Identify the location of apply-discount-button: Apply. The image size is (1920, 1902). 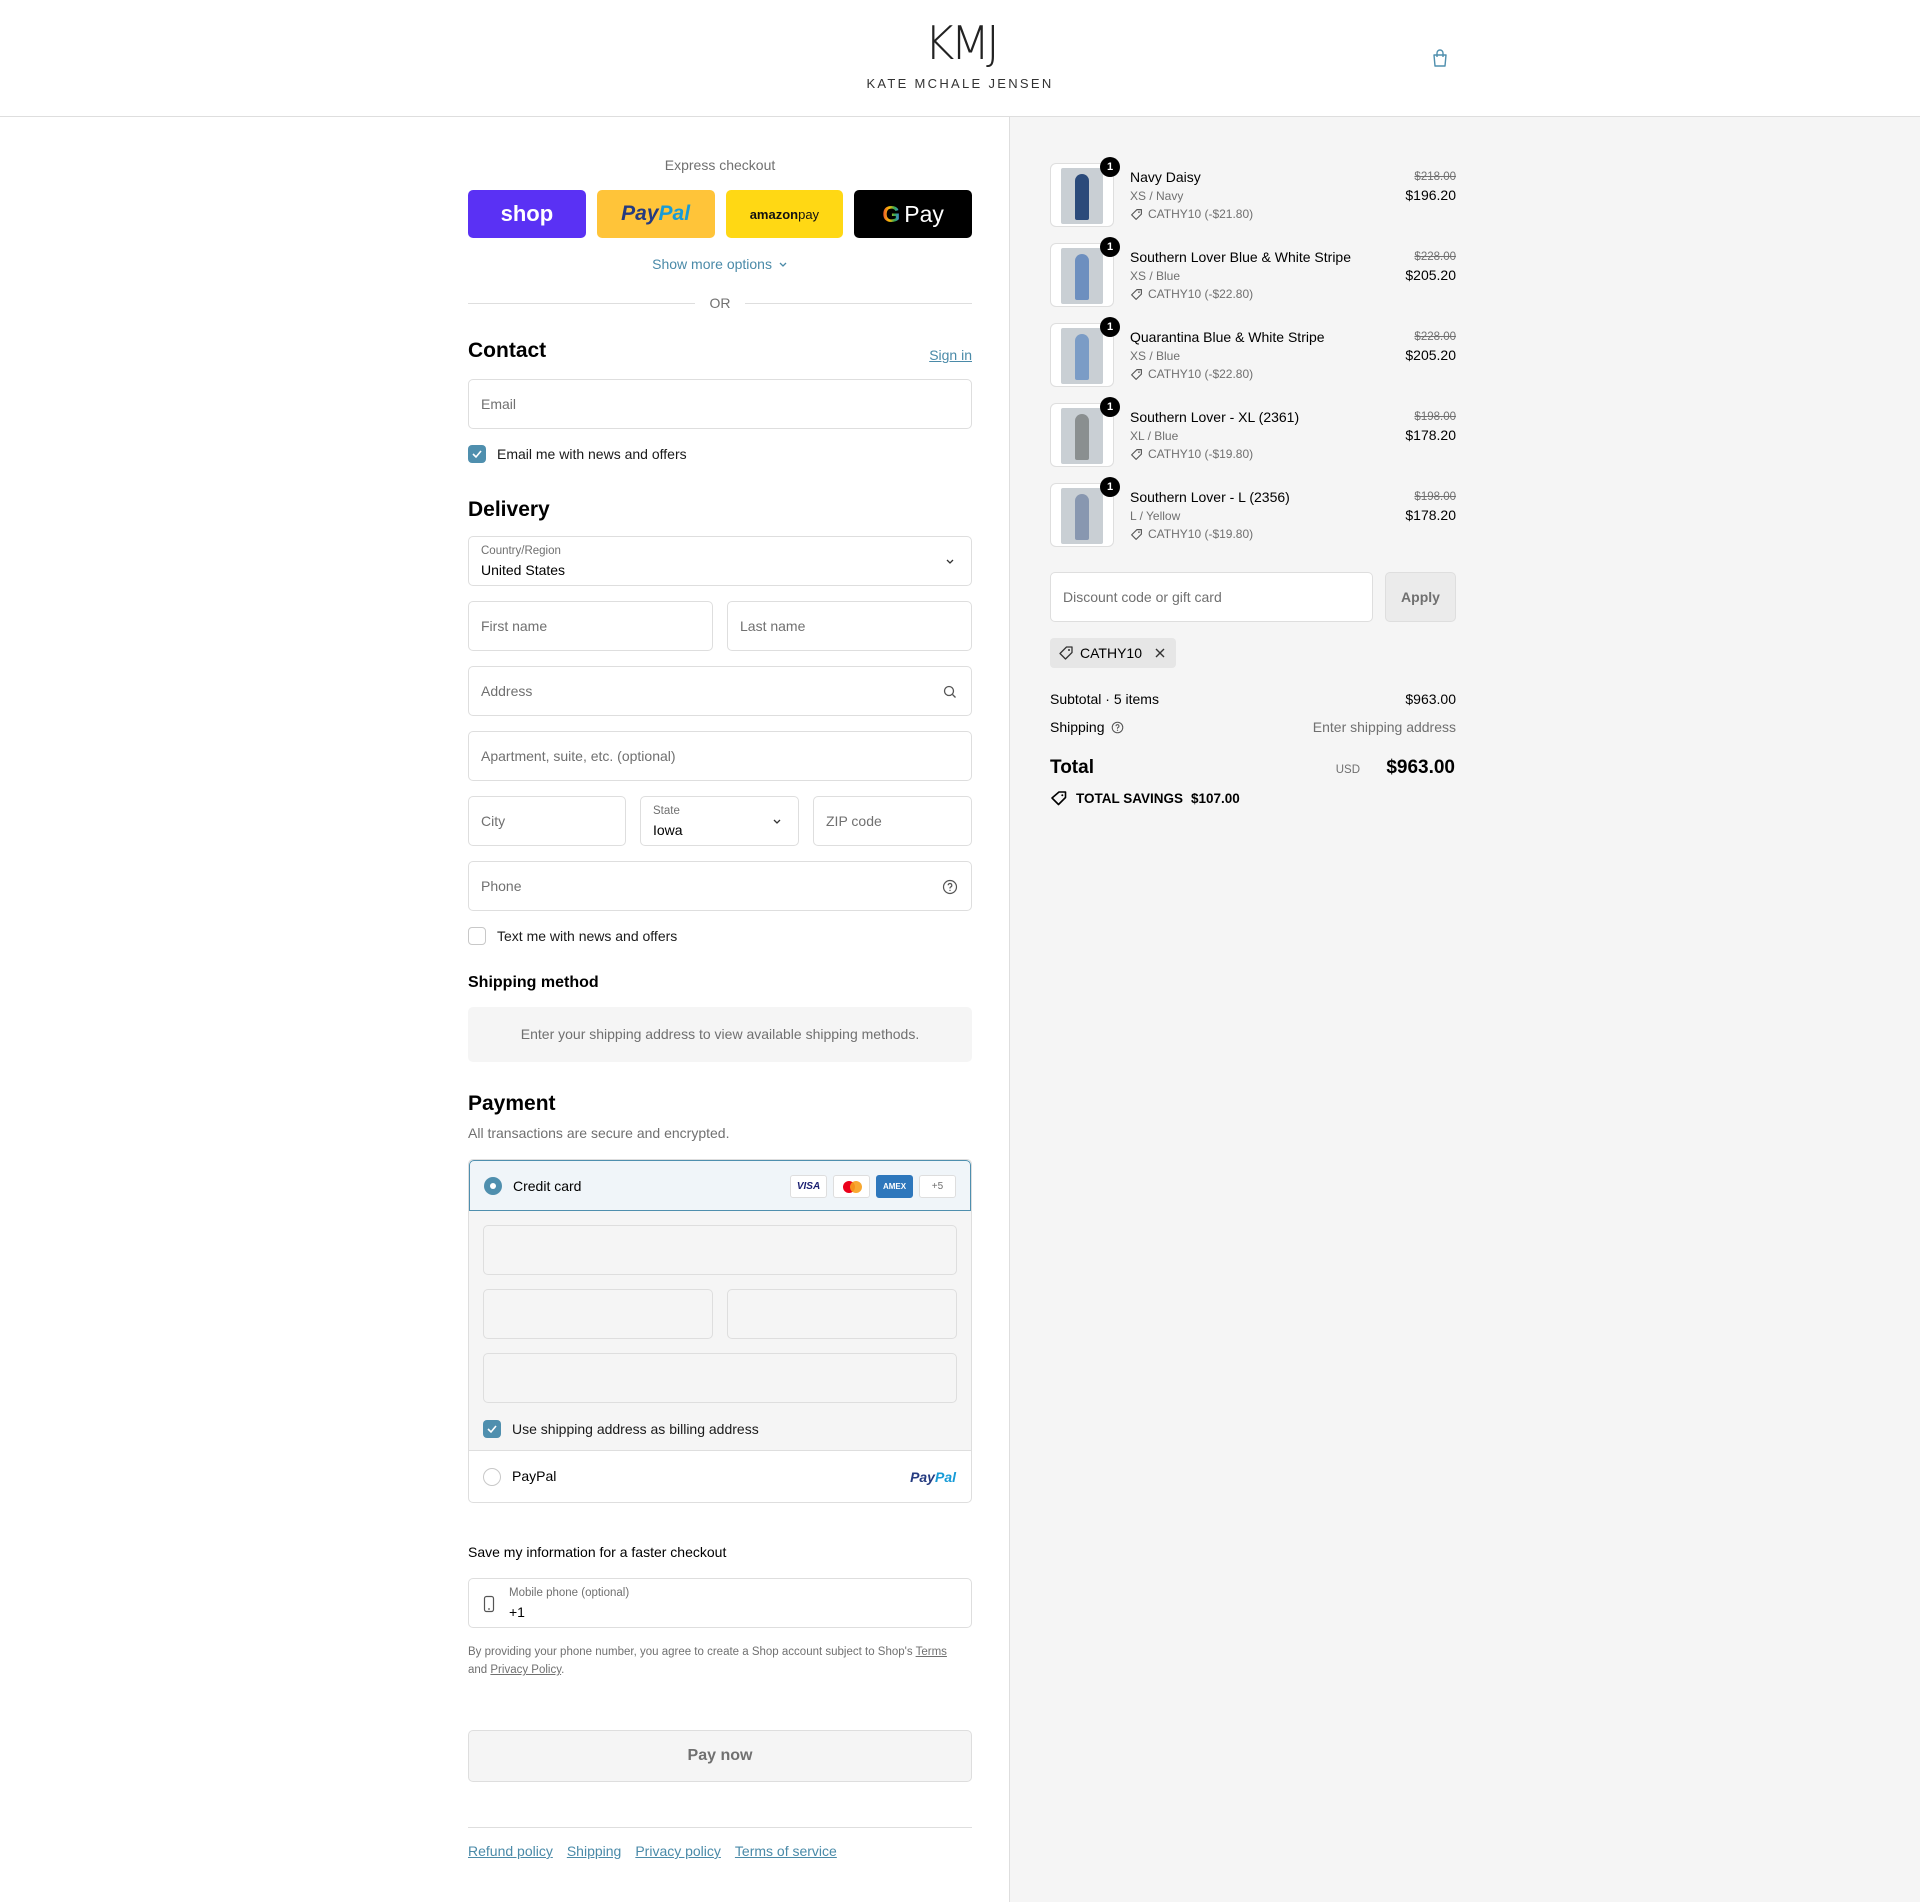
(1420, 597).